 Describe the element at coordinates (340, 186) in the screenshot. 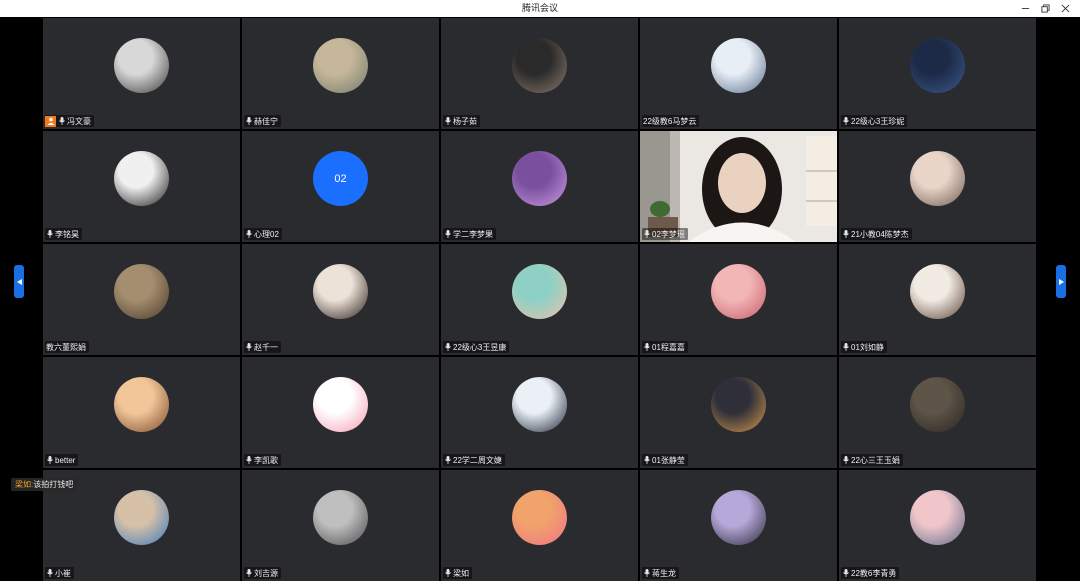

I see `participant-tile: 02 心理02` at that location.